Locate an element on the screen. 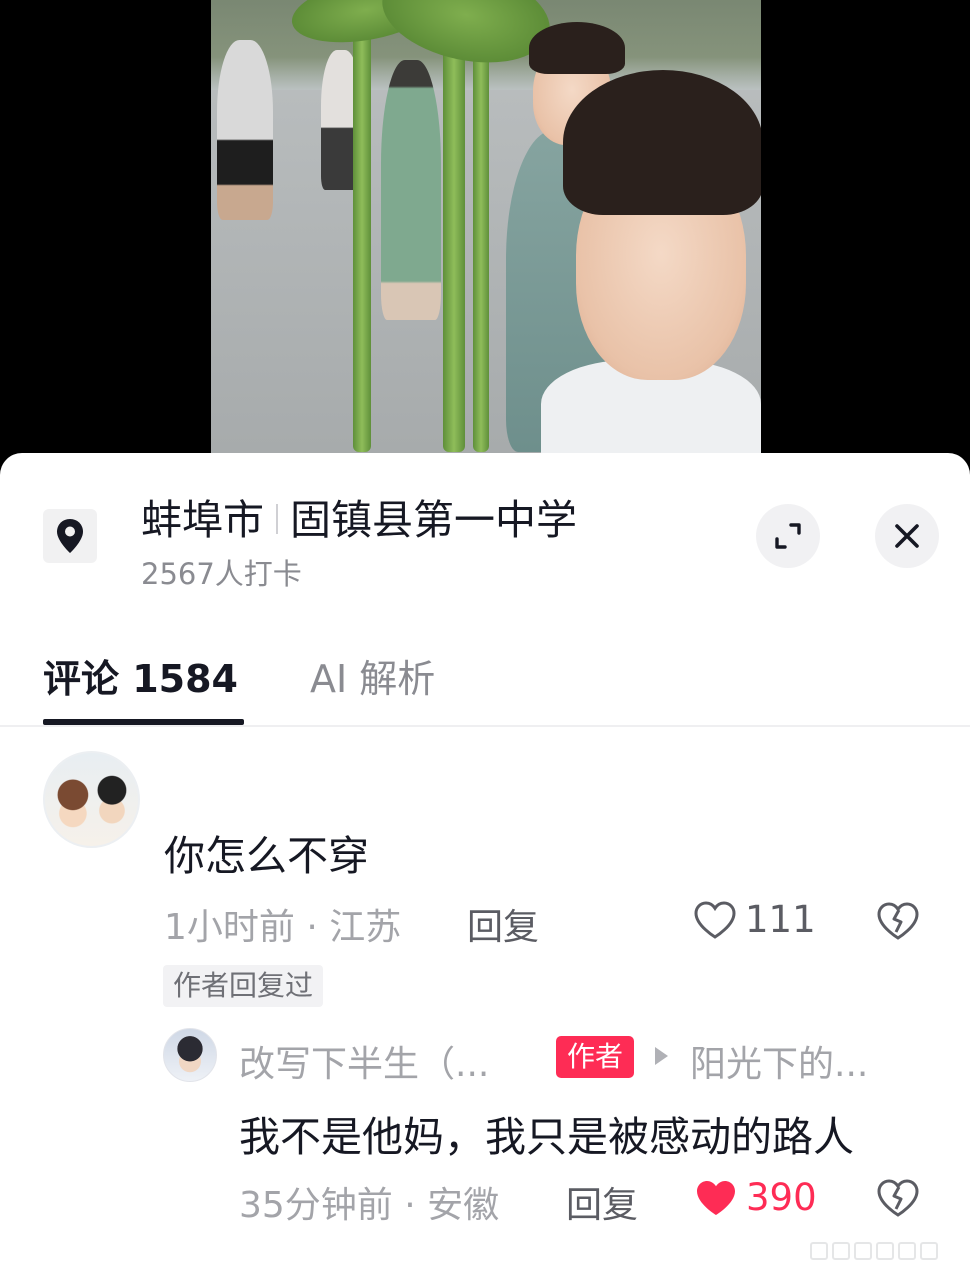 This screenshot has height=1269, width=970. reply-reply-button: 回复 is located at coordinates (602, 1202).